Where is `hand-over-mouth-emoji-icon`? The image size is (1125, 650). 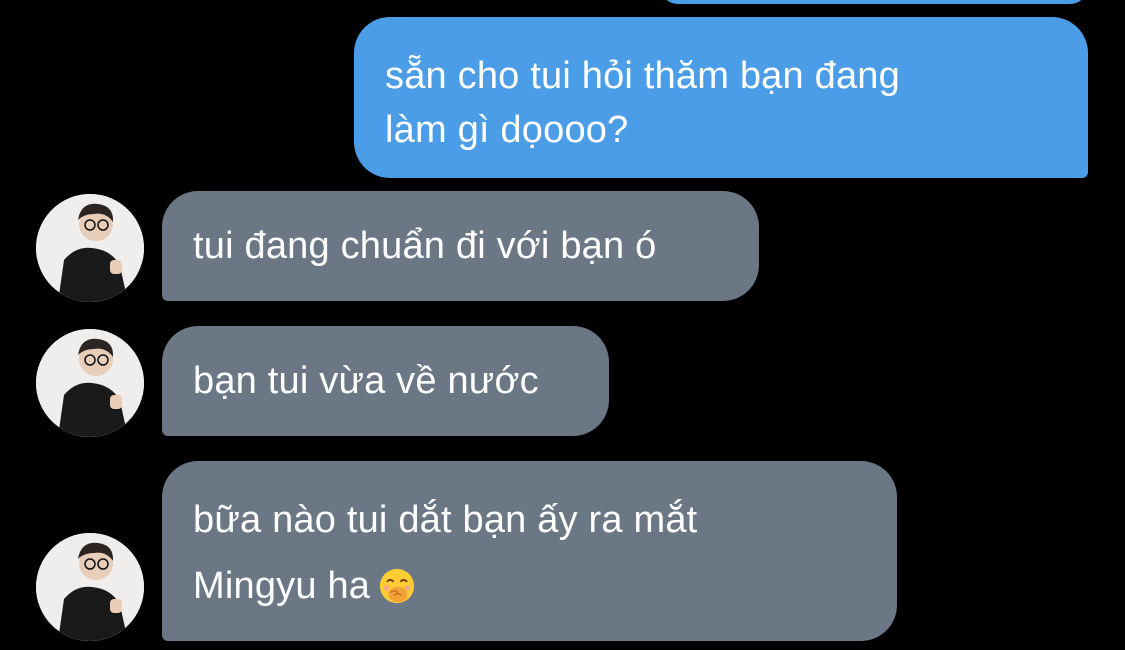
hand-over-mouth-emoji-icon is located at coordinates (397, 586).